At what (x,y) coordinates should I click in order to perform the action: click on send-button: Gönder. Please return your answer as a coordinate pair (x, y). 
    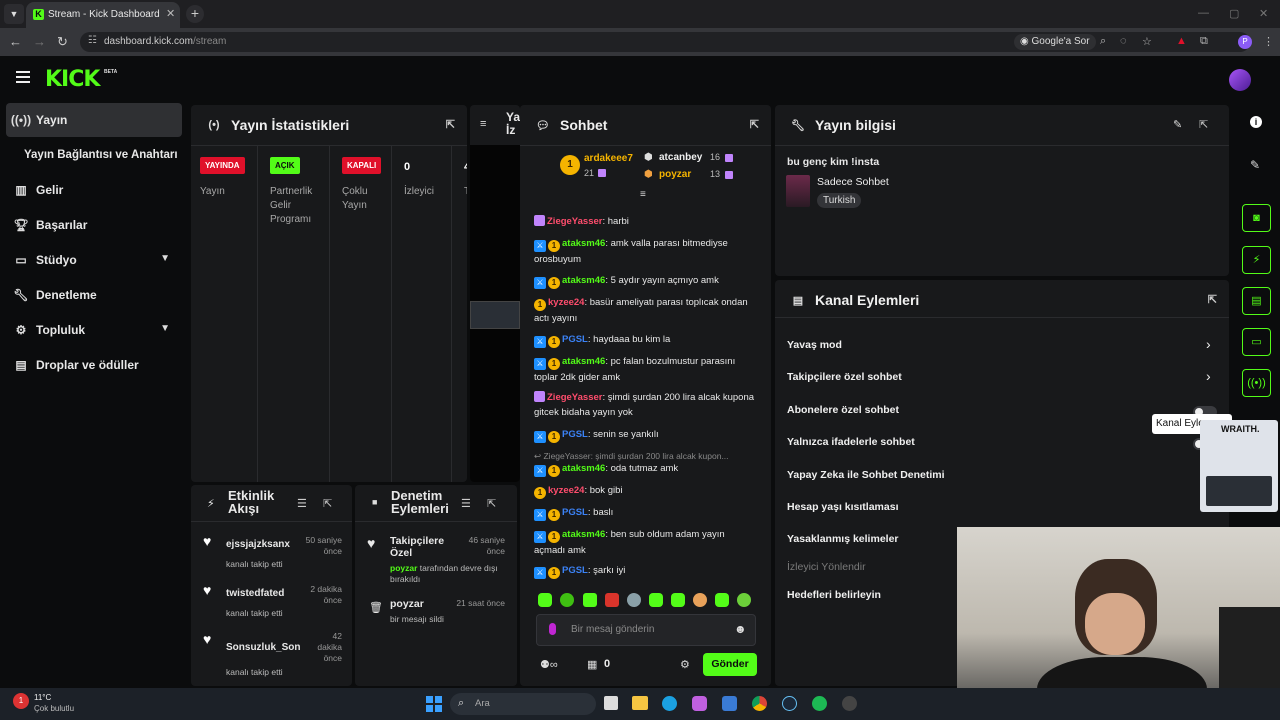
    Looking at the image, I should click on (730, 664).